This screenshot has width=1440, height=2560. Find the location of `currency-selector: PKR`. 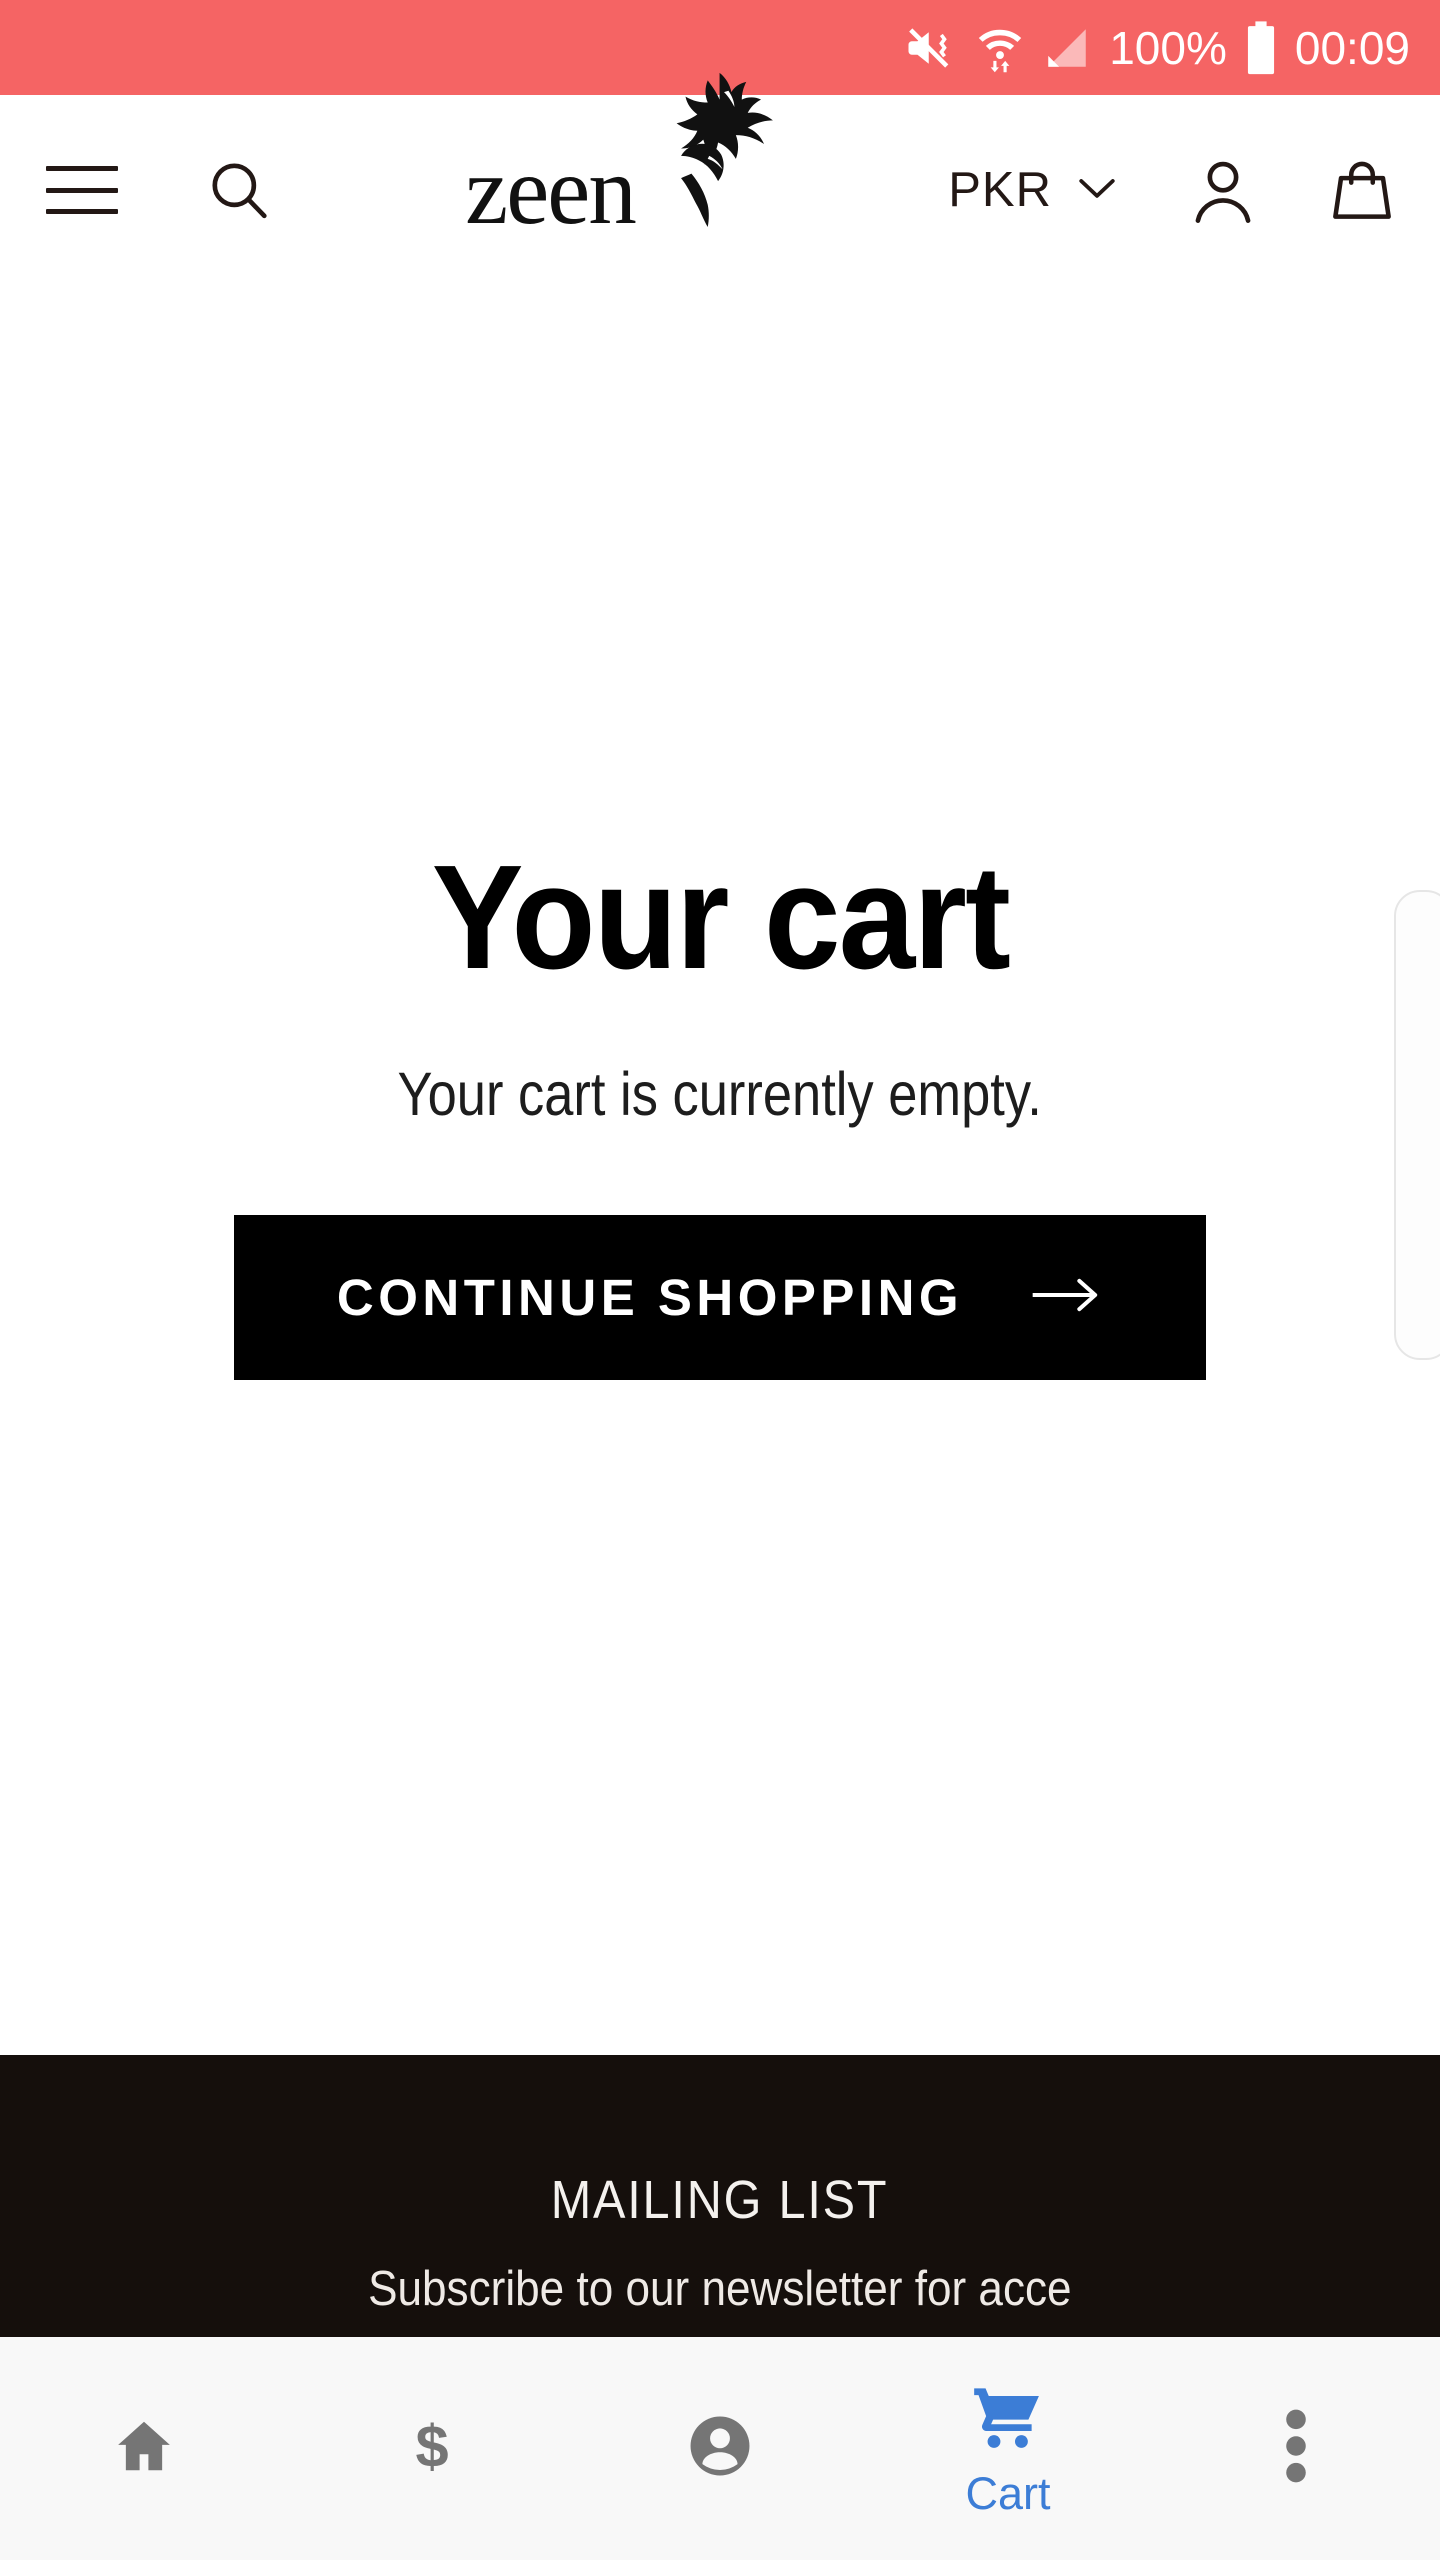

currency-selector: PKR is located at coordinates (1033, 189).